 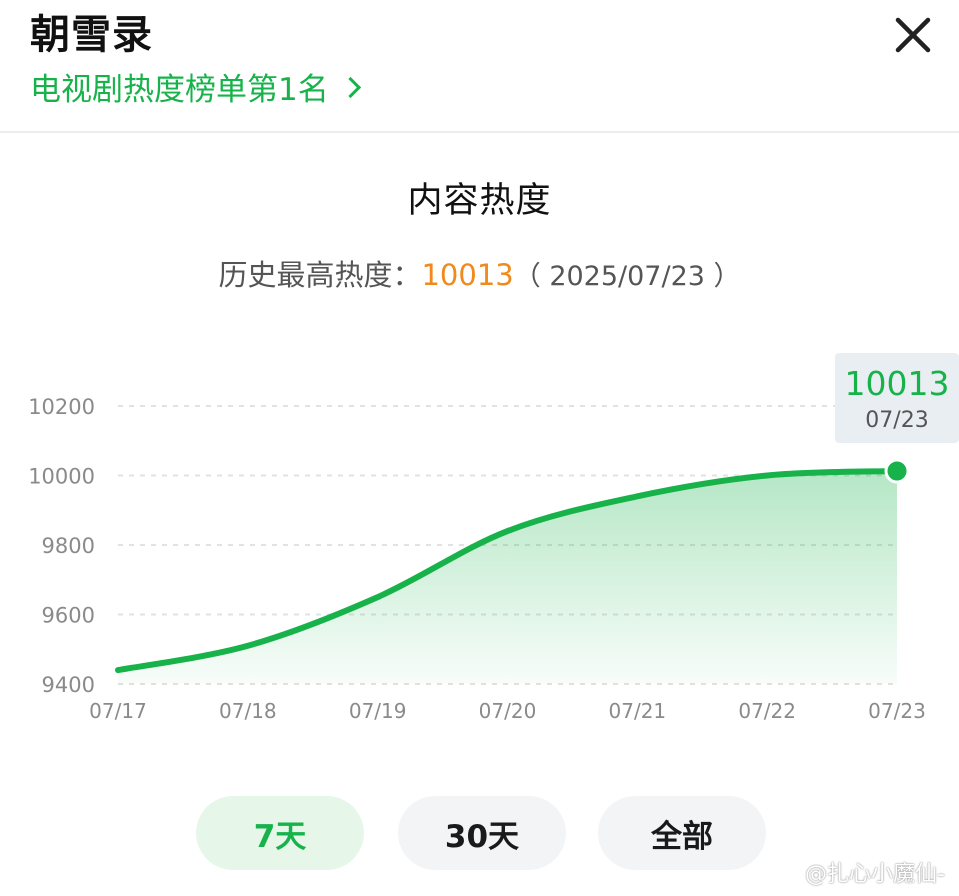 I want to click on x-tick-label: 07/21, so click(x=638, y=711).